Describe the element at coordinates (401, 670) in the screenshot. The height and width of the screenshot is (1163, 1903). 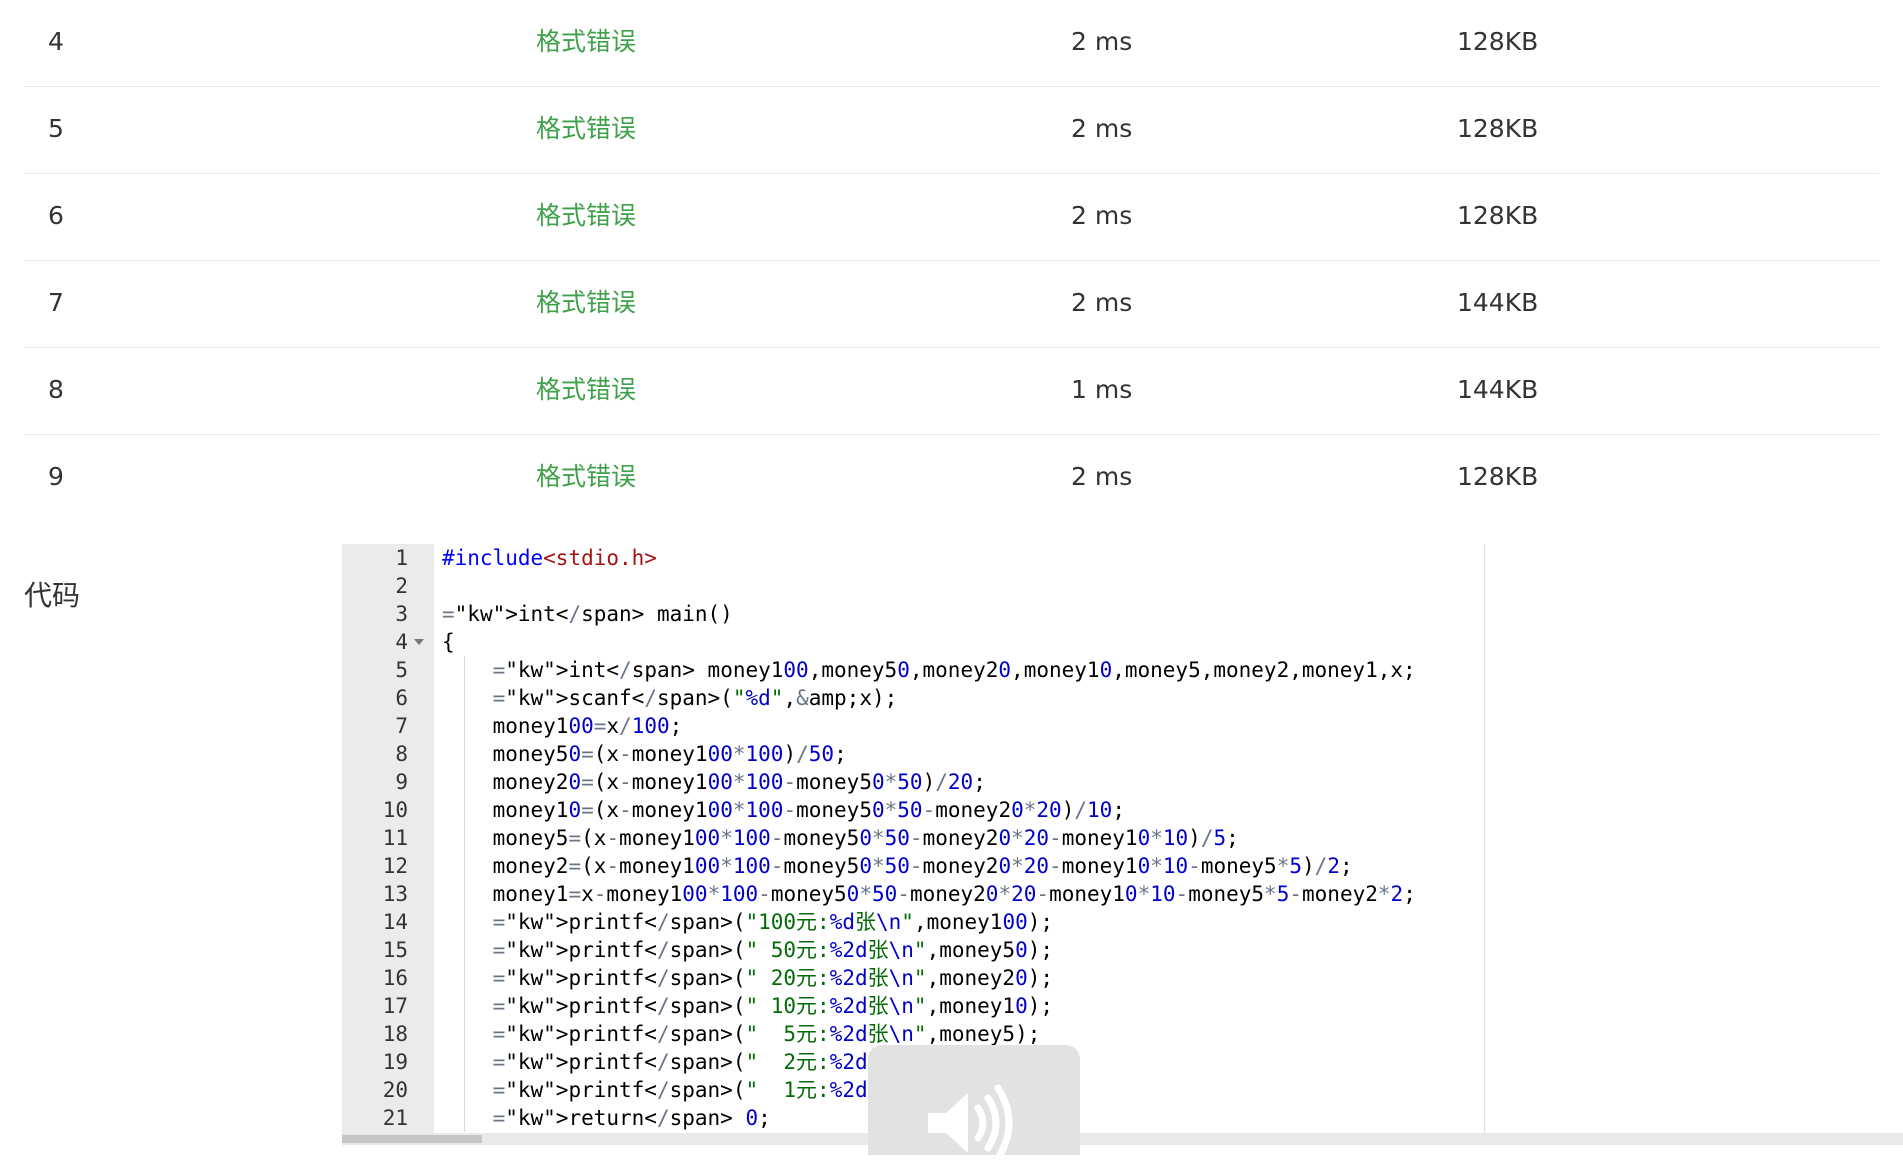
I see `line-number: 5` at that location.